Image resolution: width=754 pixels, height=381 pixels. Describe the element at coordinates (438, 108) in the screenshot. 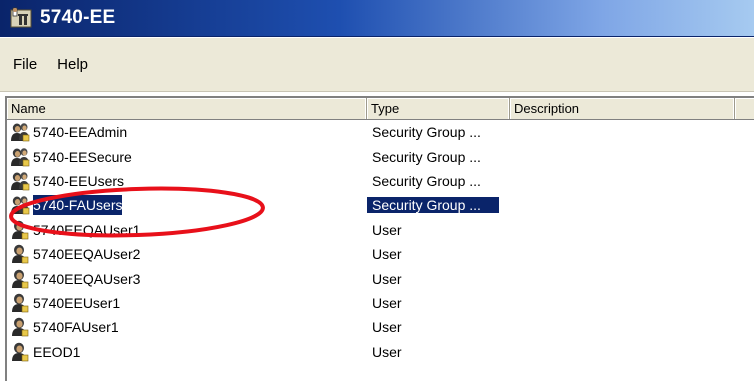

I see `column-header-type: Type` at that location.